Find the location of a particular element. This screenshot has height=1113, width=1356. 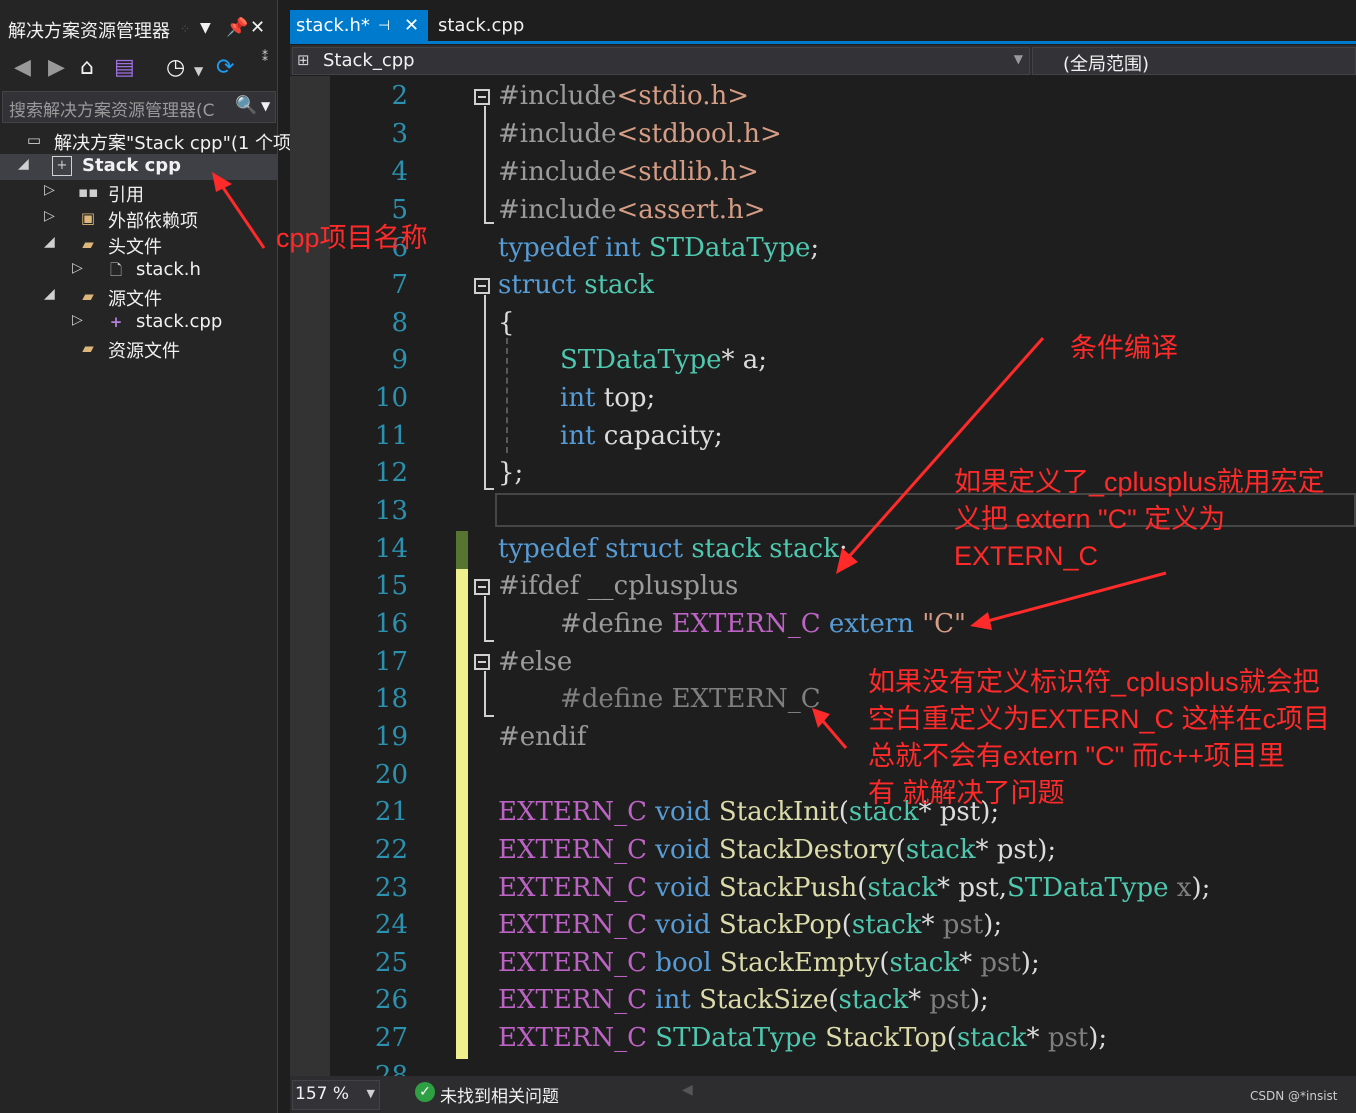

tree-item-label: 引用 is located at coordinates (126, 195).